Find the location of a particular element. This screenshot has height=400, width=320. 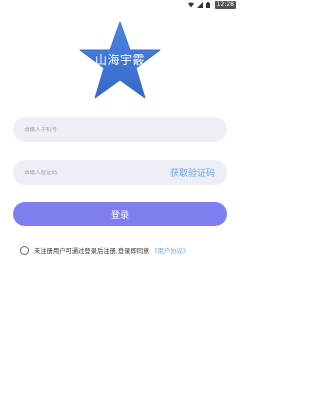

signal-icon is located at coordinates (199, 5).